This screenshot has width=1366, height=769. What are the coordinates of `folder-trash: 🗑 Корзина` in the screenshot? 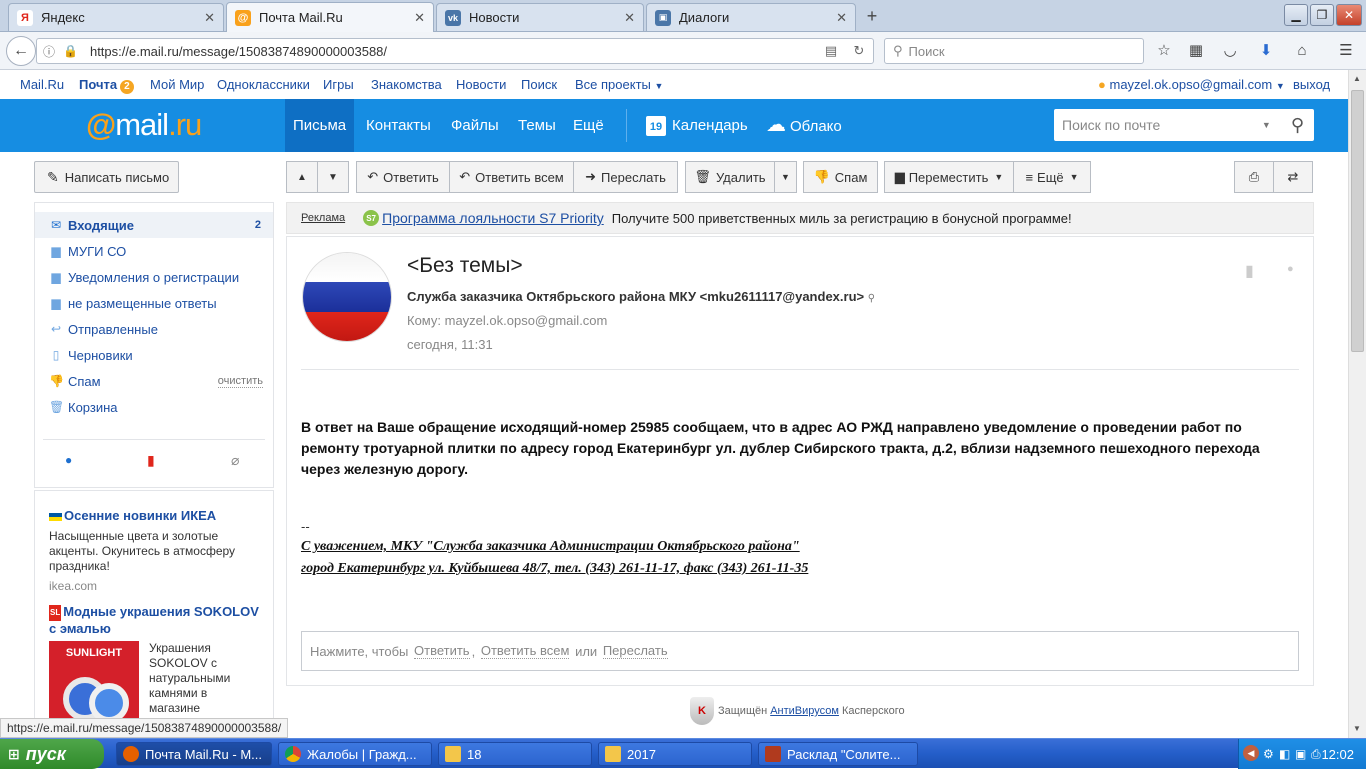 It's located at (154, 407).